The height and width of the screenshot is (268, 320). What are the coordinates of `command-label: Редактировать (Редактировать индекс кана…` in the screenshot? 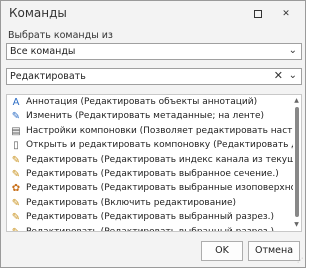 It's located at (159, 159).